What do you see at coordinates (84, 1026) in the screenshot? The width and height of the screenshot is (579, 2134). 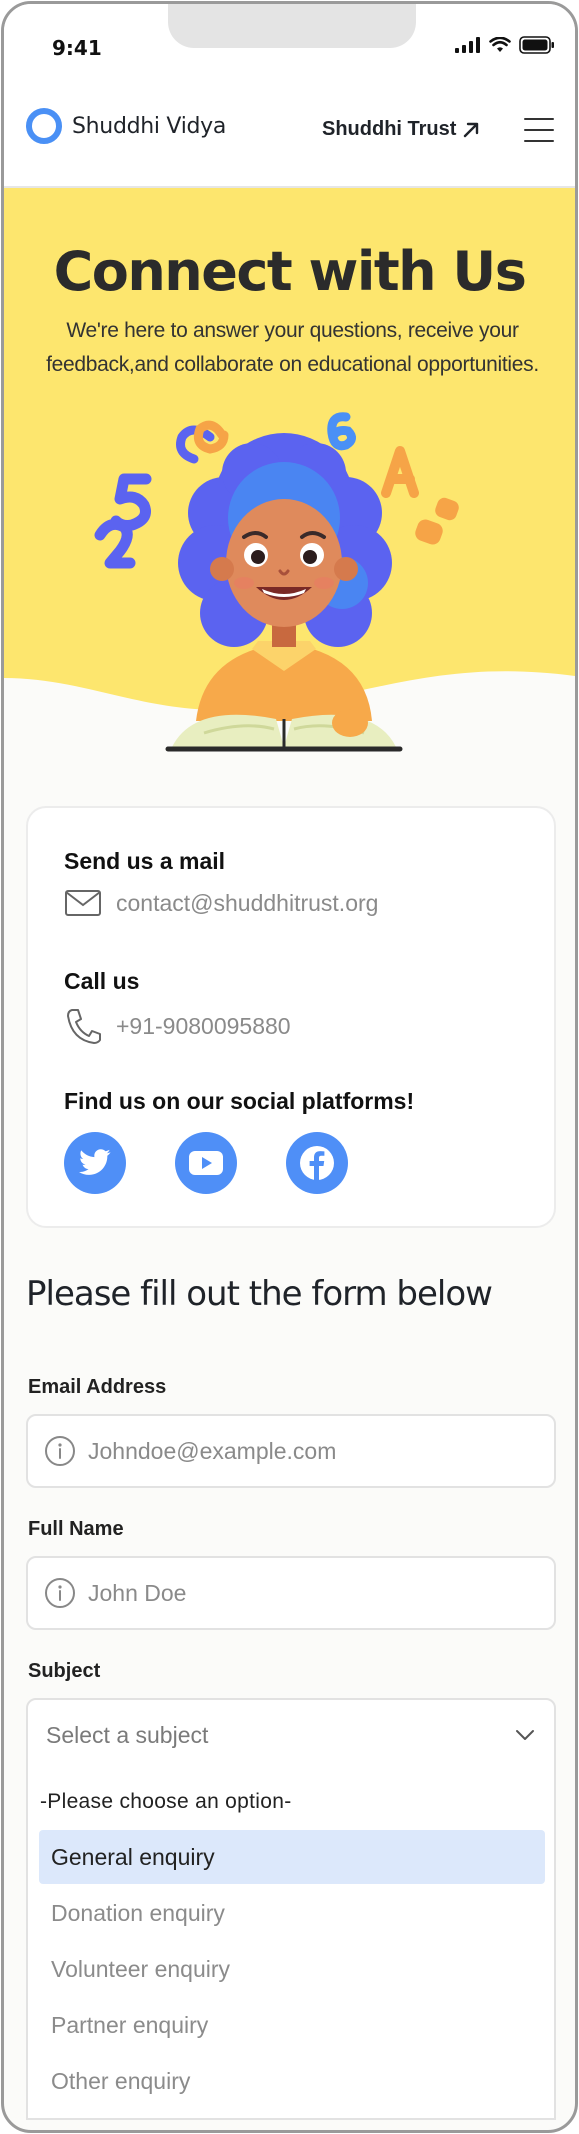 I see `phone-icon` at bounding box center [84, 1026].